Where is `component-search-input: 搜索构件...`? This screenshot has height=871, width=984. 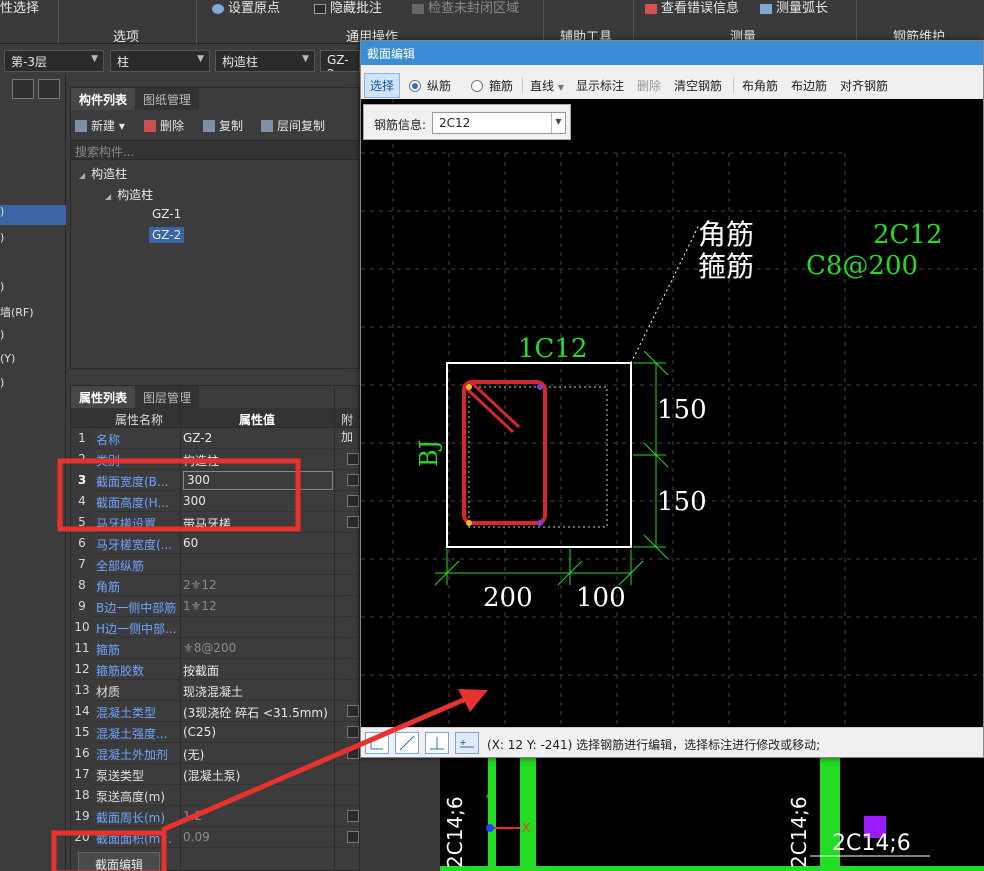 component-search-input: 搜索构件... is located at coordinates (216, 150).